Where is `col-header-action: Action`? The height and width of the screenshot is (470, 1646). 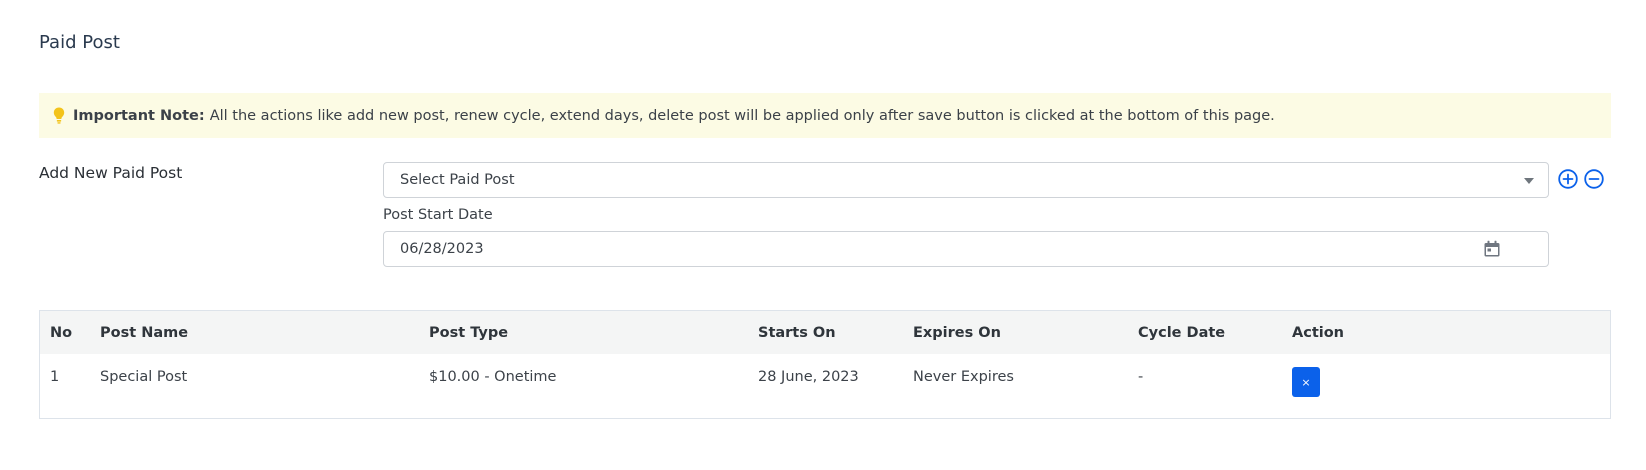
col-header-action: Action is located at coordinates (1318, 333).